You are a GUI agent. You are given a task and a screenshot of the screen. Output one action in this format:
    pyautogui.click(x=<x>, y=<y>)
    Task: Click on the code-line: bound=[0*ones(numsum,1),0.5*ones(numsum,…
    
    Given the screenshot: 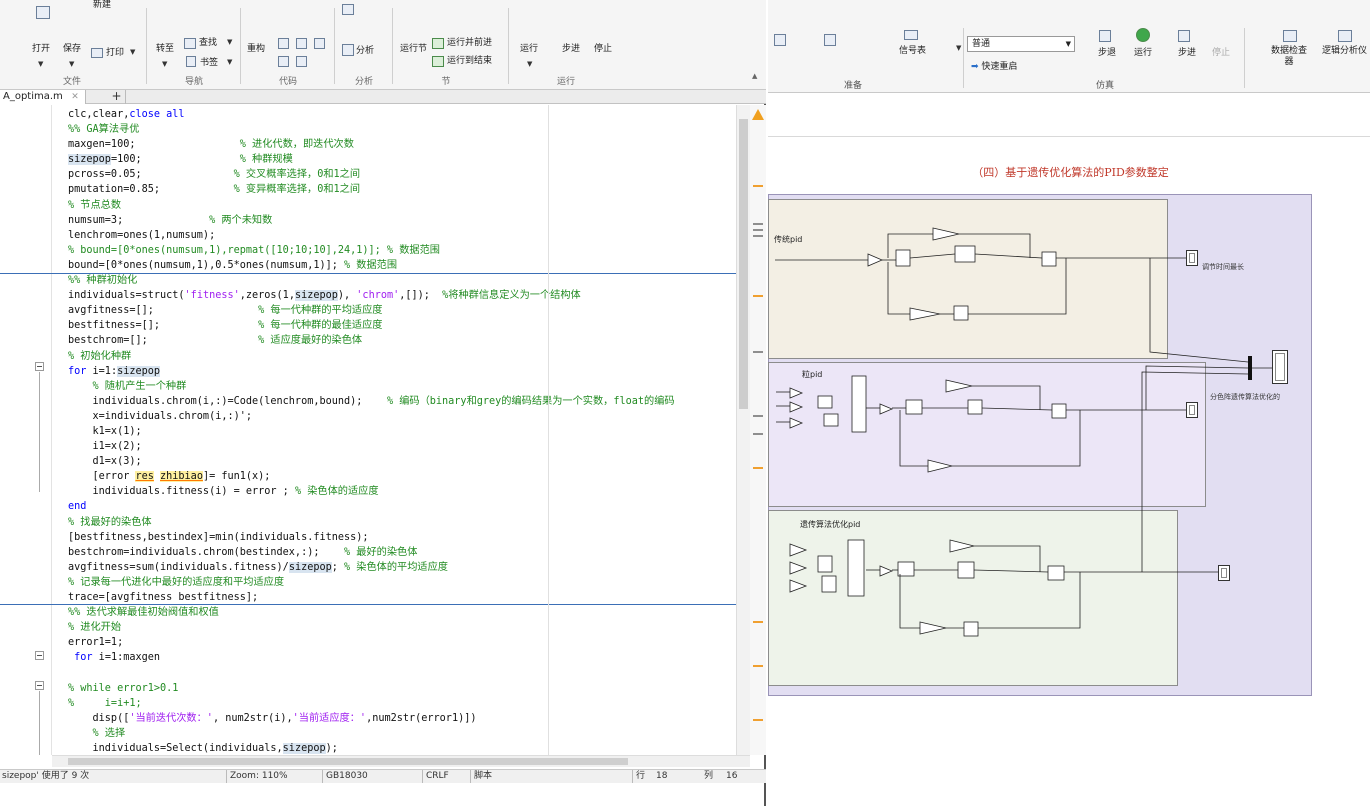 What is the action you would take?
    pyautogui.click(x=368, y=265)
    